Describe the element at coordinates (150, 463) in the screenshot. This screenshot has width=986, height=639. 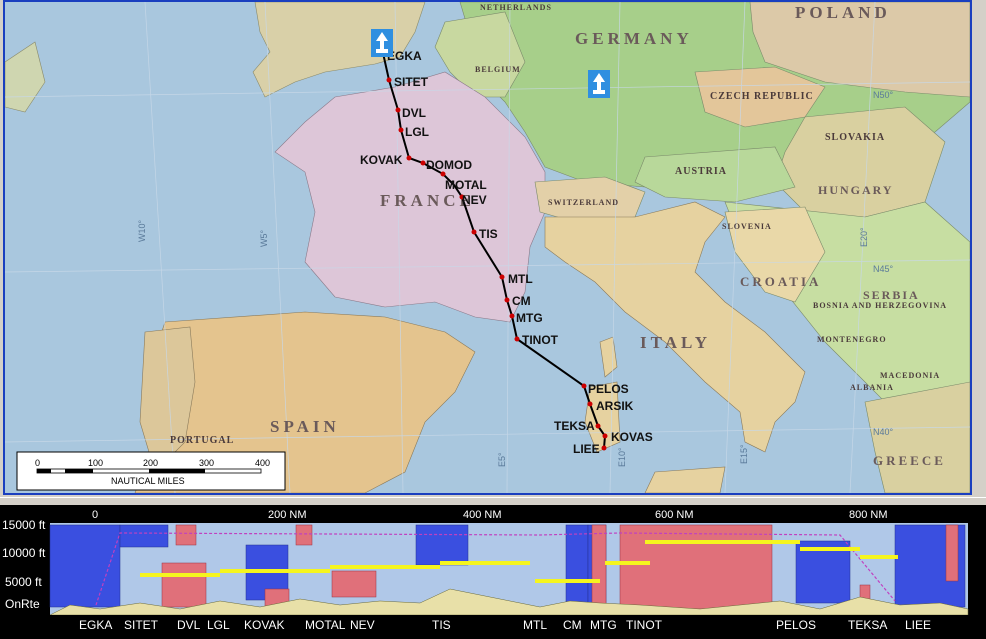
I see `scale-tick-200: 200` at that location.